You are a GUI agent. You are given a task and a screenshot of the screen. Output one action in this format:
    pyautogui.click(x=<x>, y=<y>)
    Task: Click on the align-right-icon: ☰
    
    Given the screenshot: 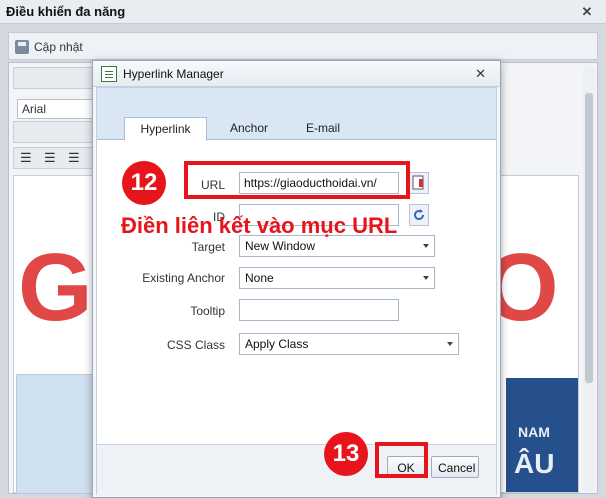 What is the action you would take?
    pyautogui.click(x=74, y=158)
    